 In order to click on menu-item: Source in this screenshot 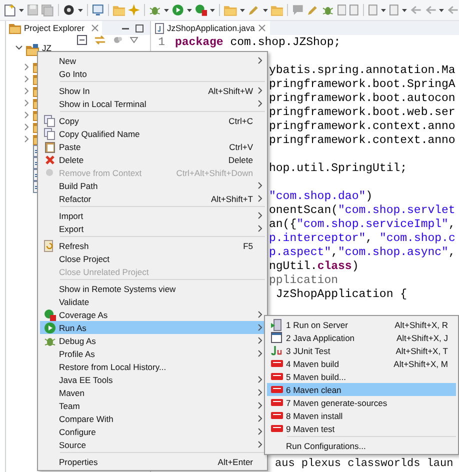, I will do `click(152, 444)`.